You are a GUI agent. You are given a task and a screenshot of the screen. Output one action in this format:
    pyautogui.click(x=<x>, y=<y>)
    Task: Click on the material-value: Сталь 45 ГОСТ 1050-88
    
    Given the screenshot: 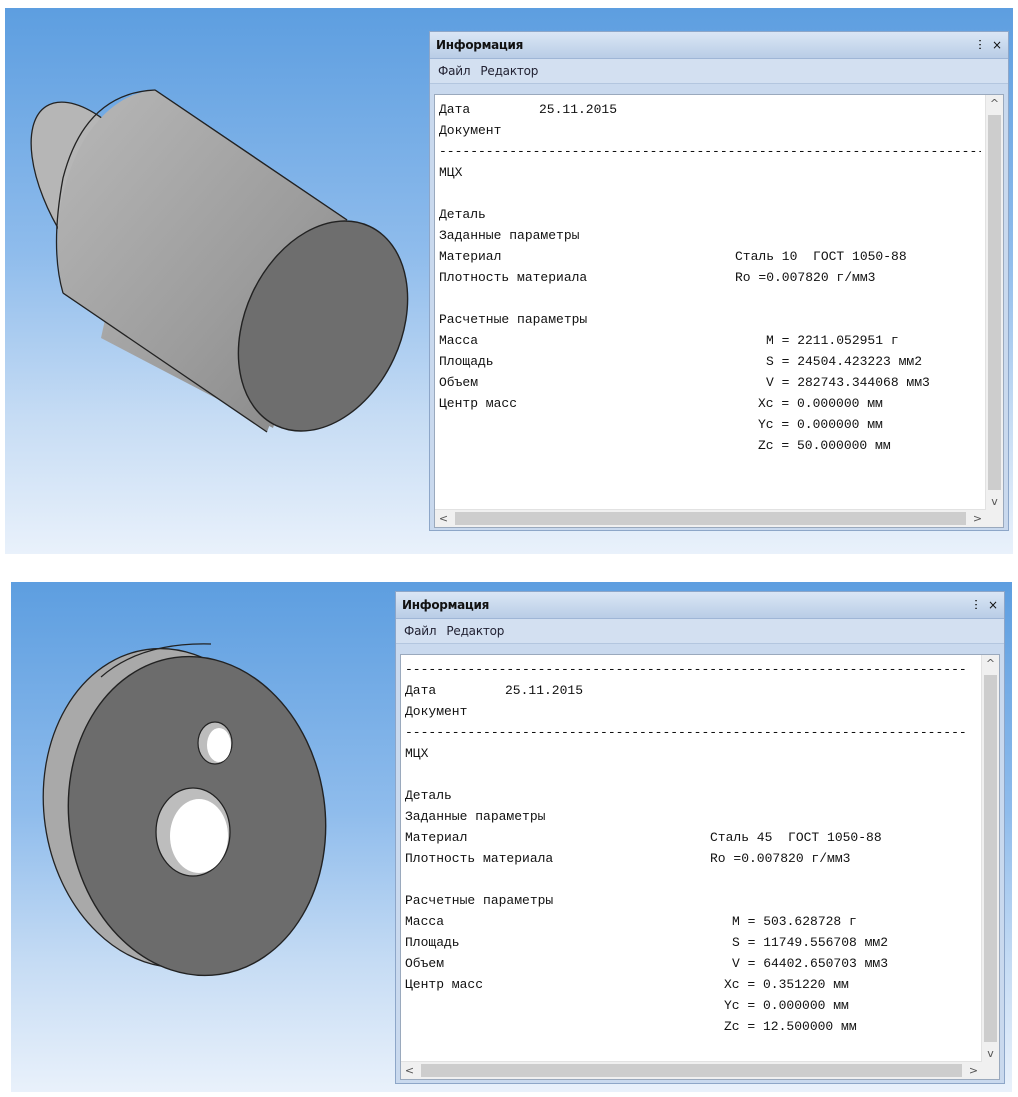 What is the action you would take?
    pyautogui.click(x=796, y=837)
    